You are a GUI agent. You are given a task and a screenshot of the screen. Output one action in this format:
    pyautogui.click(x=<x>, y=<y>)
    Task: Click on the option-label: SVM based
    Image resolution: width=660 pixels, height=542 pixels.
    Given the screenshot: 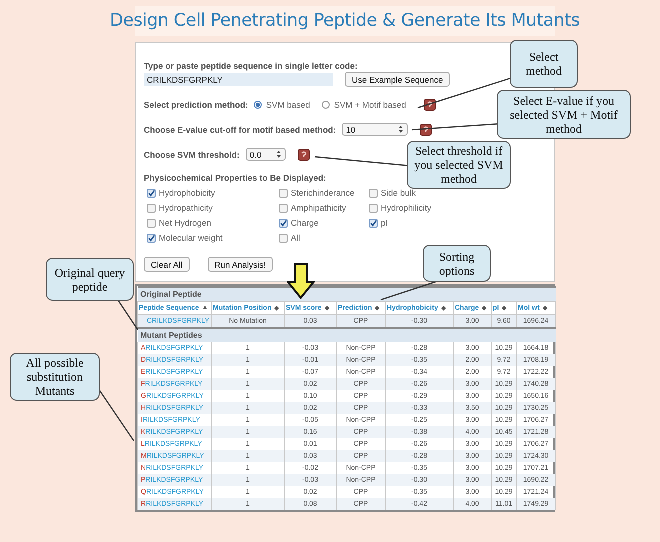 What is the action you would take?
    pyautogui.click(x=288, y=105)
    